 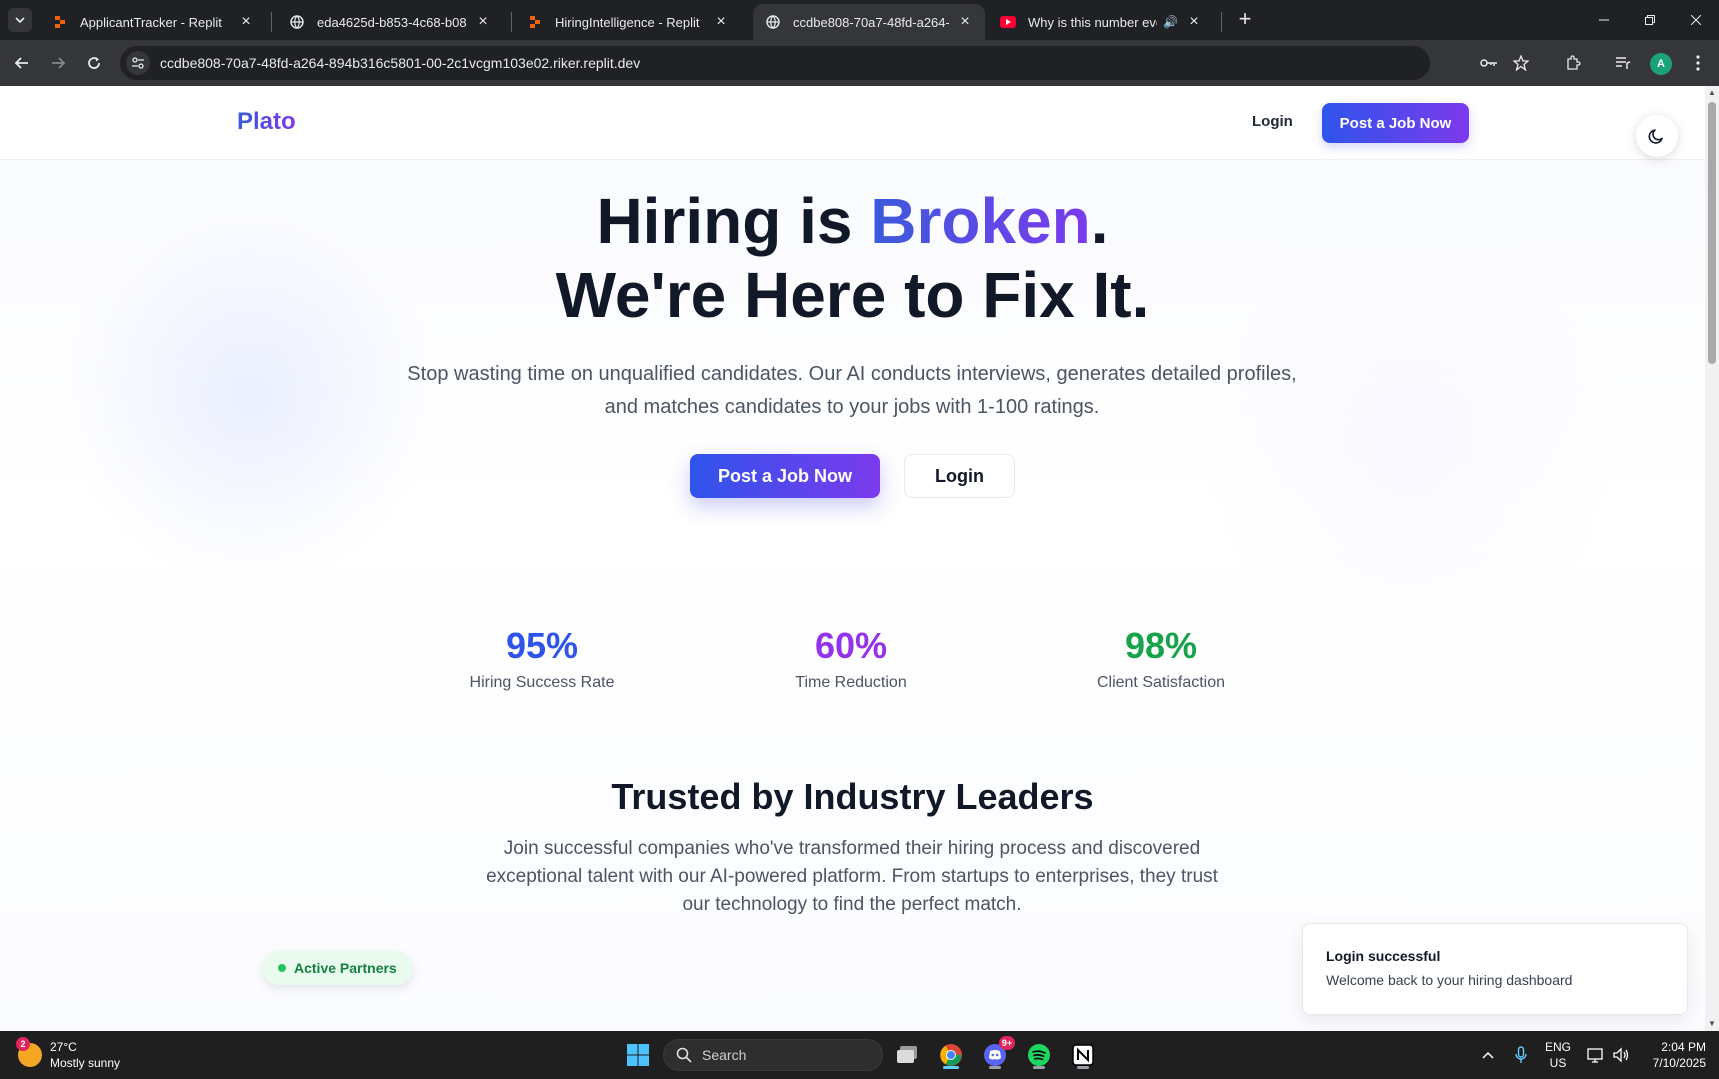 I want to click on profile-avatar: A, so click(x=1661, y=64).